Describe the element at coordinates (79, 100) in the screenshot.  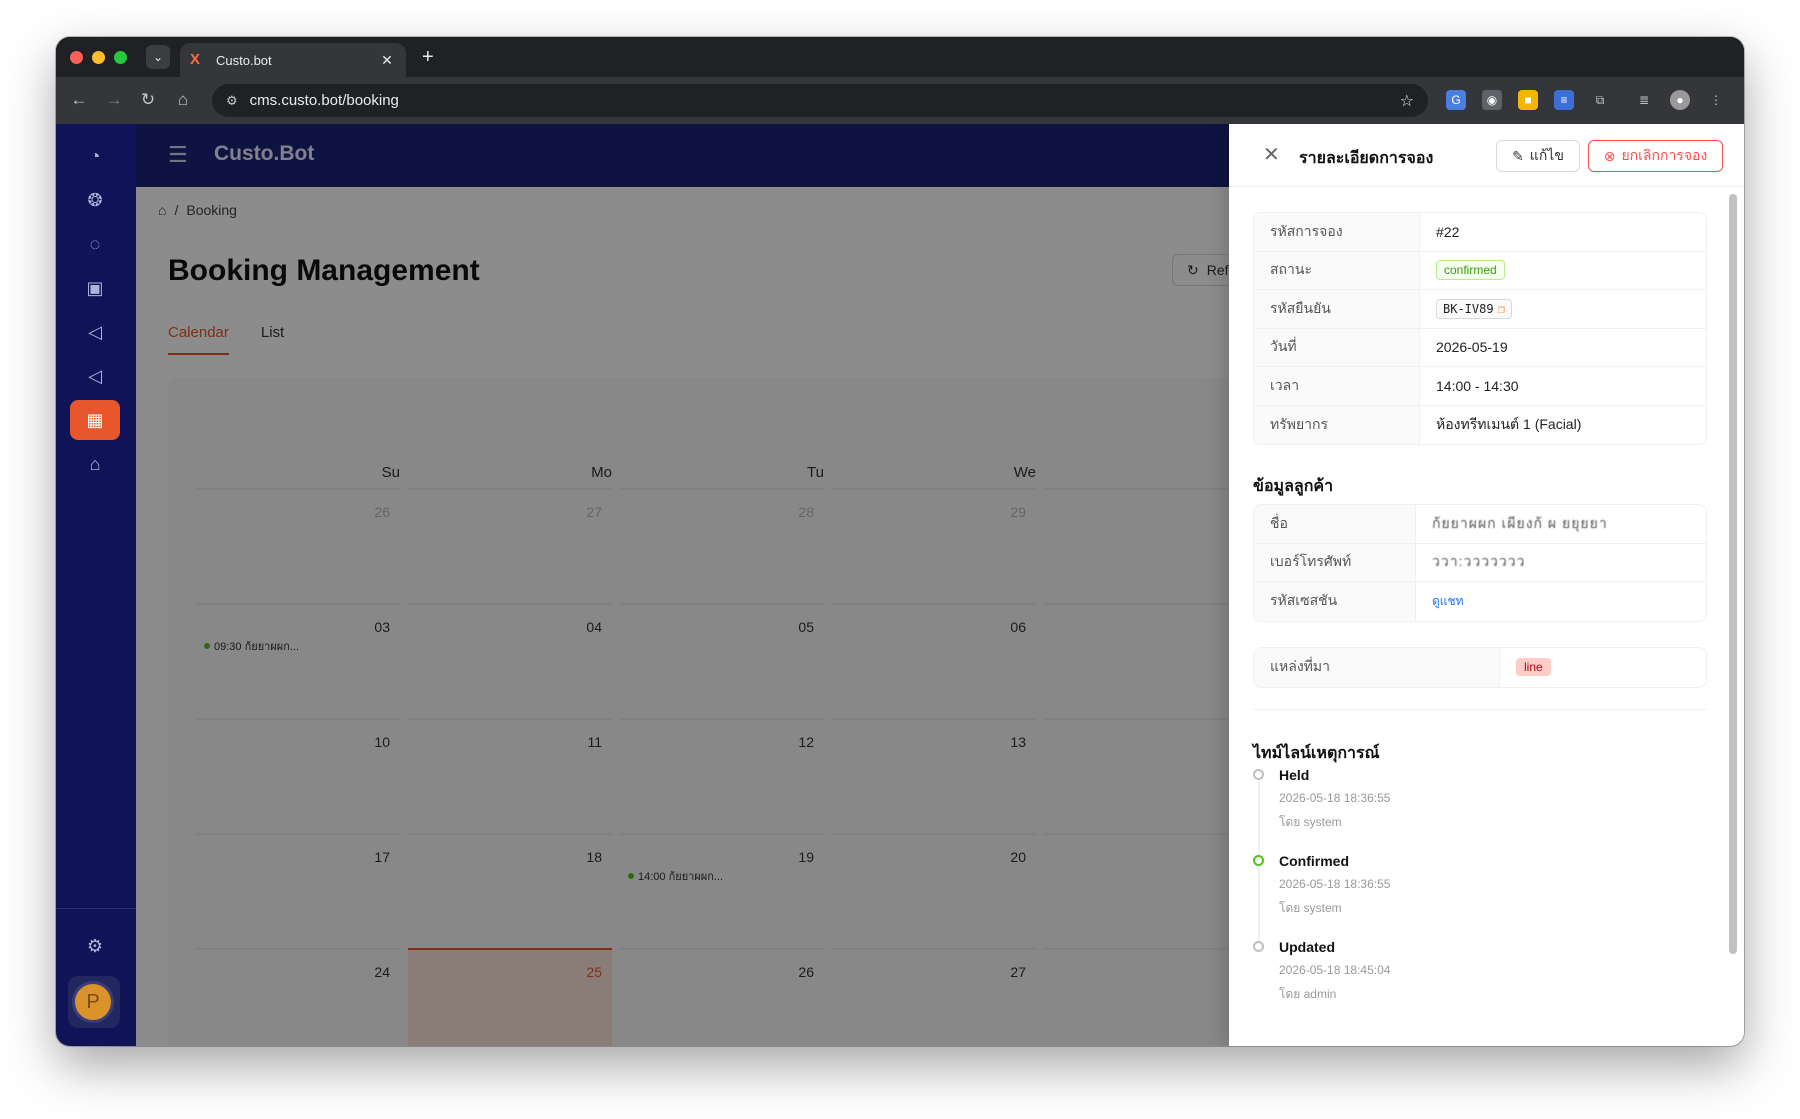
I see `back-icon: ←` at that location.